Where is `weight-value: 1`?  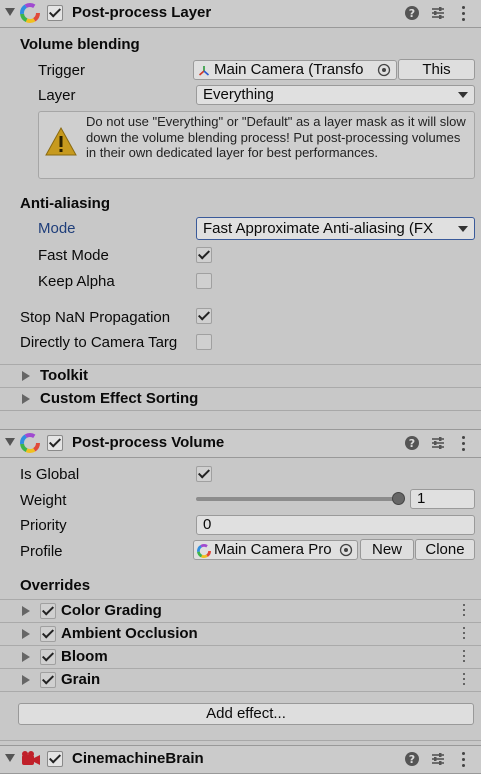 weight-value: 1 is located at coordinates (421, 498).